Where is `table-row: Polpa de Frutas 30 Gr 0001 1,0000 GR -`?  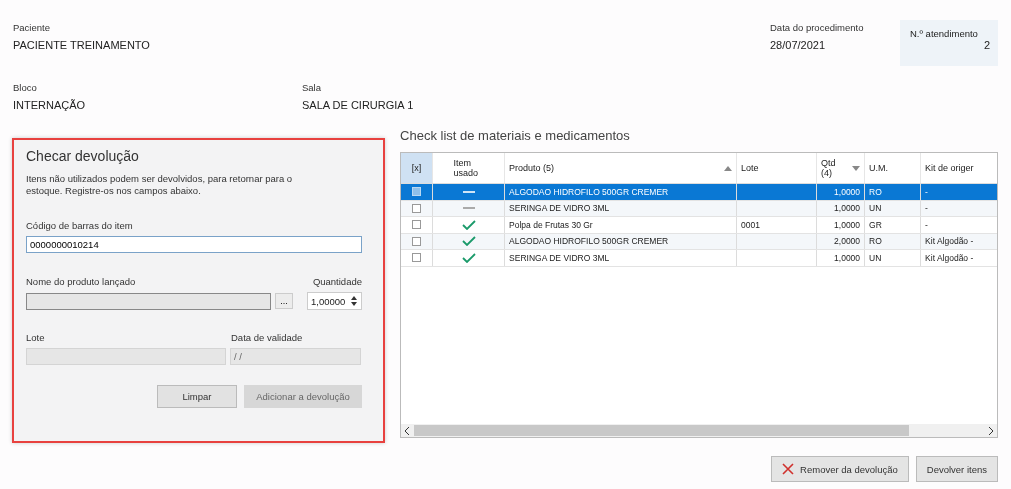 table-row: Polpa de Frutas 30 Gr 0001 1,0000 GR - is located at coordinates (699, 225).